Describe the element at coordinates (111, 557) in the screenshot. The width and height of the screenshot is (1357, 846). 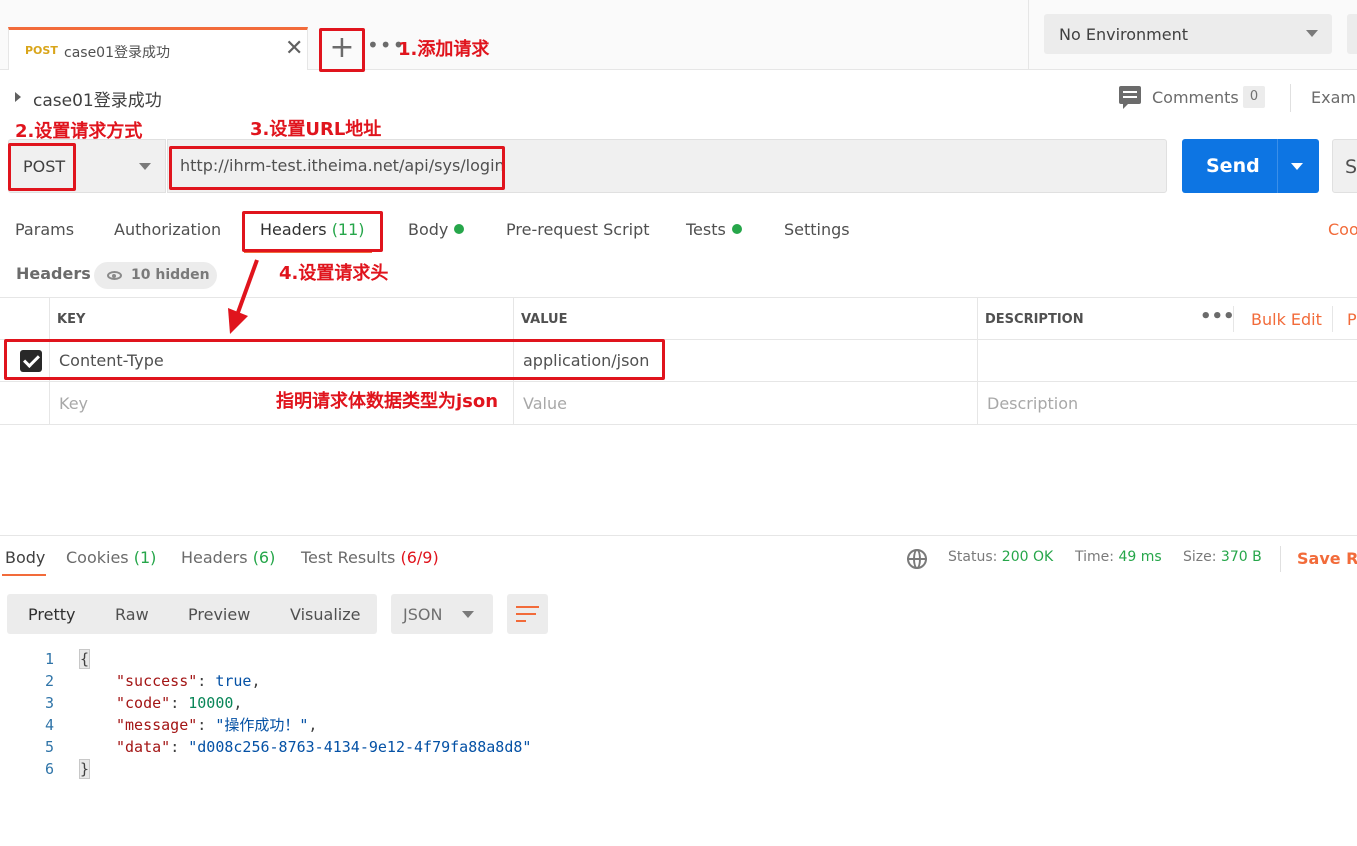
I see `response-tab-cookies: Cookies (1)` at that location.